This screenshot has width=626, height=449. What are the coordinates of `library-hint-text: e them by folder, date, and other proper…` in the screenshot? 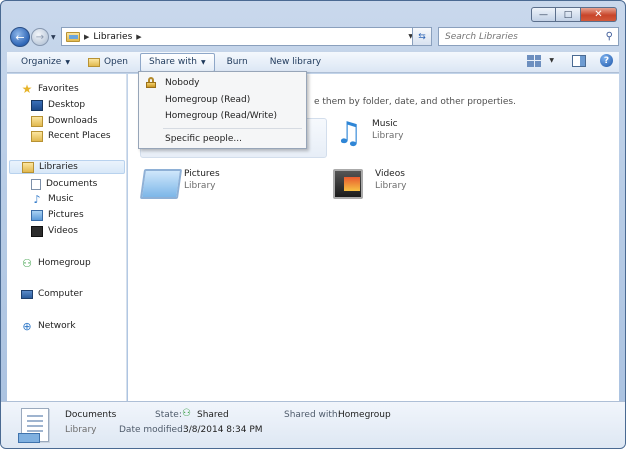 It's located at (415, 102).